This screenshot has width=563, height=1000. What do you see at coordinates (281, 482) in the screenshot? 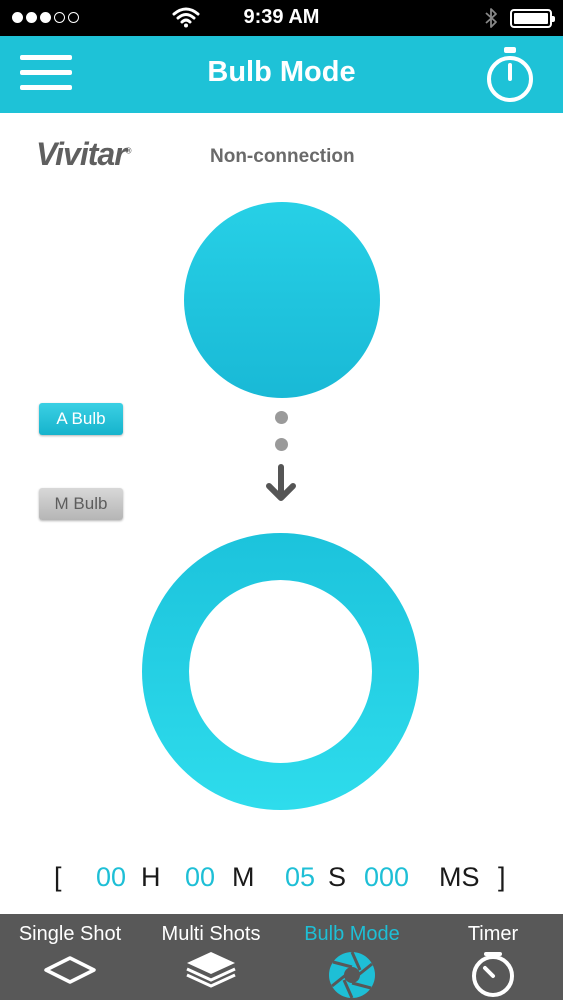
I see `arrow-down-icon` at bounding box center [281, 482].